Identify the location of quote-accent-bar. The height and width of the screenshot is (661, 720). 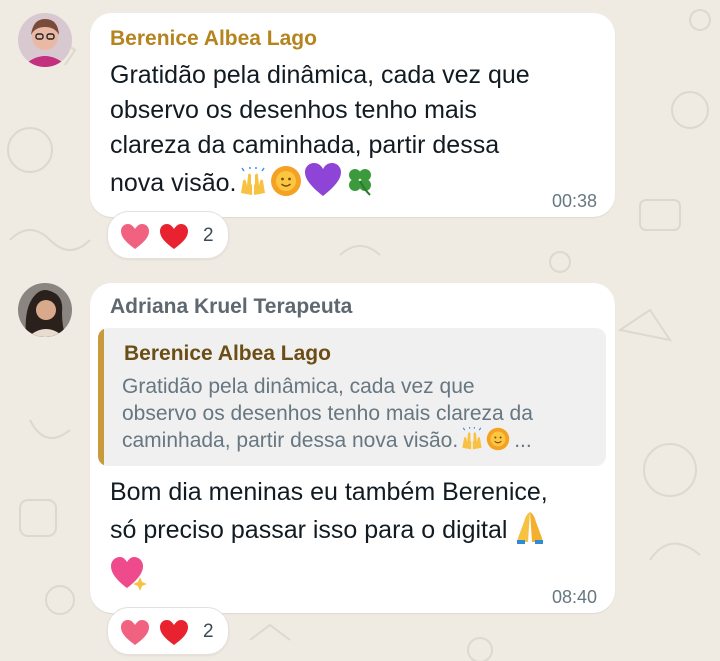
(101, 397).